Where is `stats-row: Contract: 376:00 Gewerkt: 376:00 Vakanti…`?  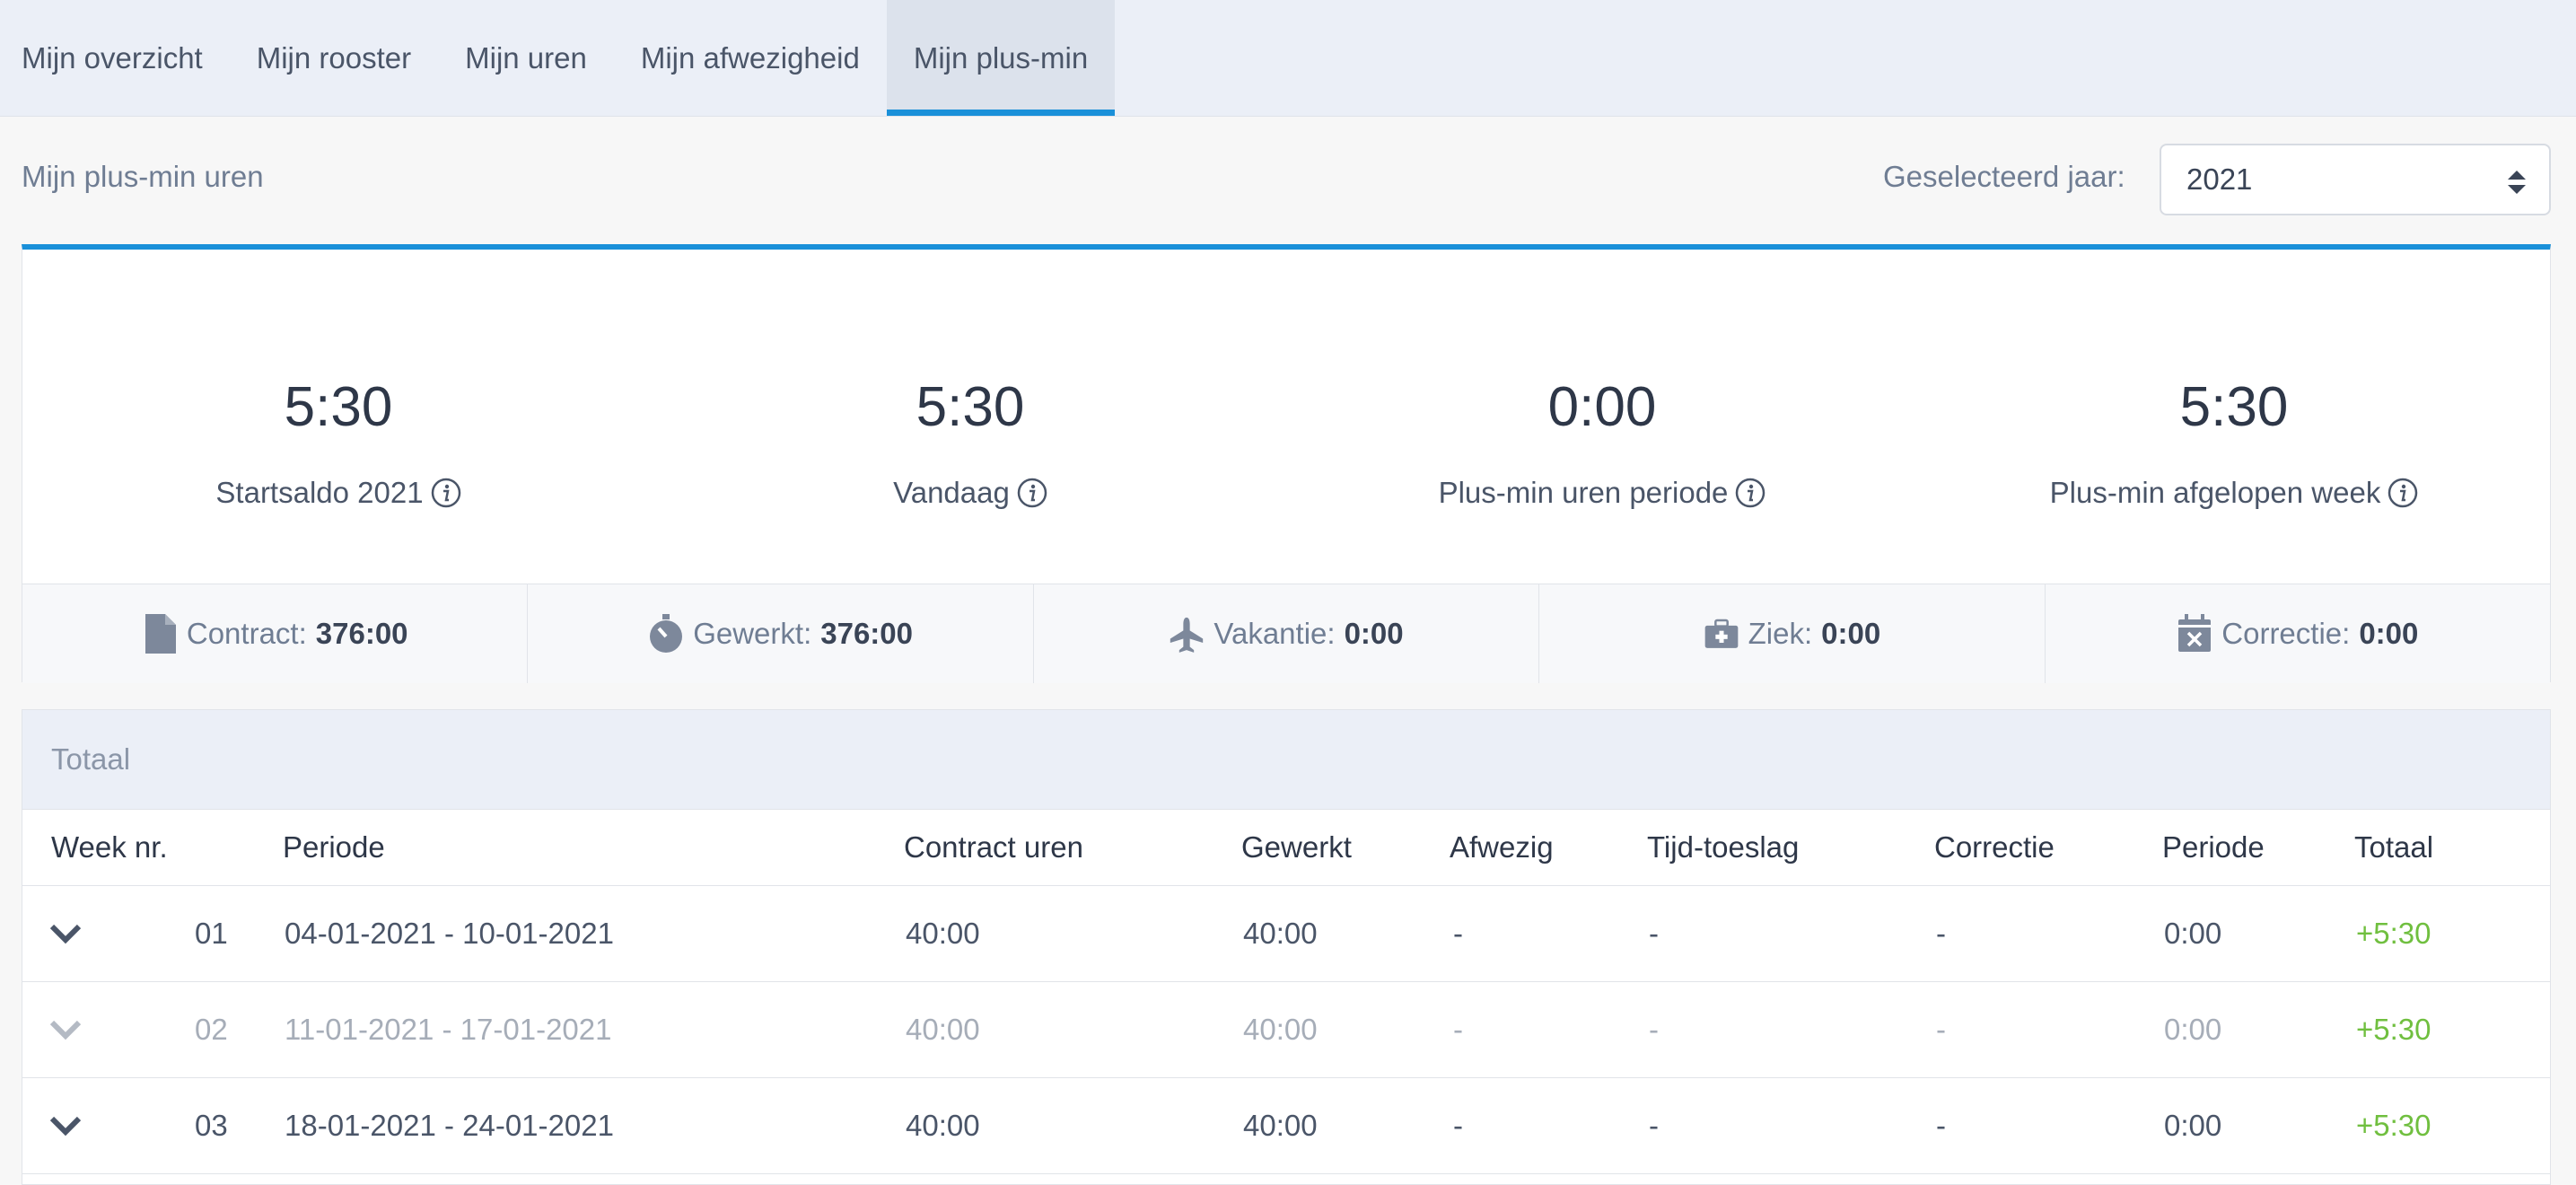 stats-row: Contract: 376:00 Gewerkt: 376:00 Vakanti… is located at coordinates (1286, 633).